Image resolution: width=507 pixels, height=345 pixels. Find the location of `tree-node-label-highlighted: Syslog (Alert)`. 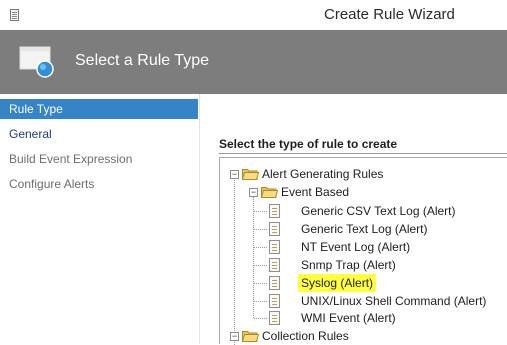

tree-node-label-highlighted: Syslog (Alert) is located at coordinates (337, 283).